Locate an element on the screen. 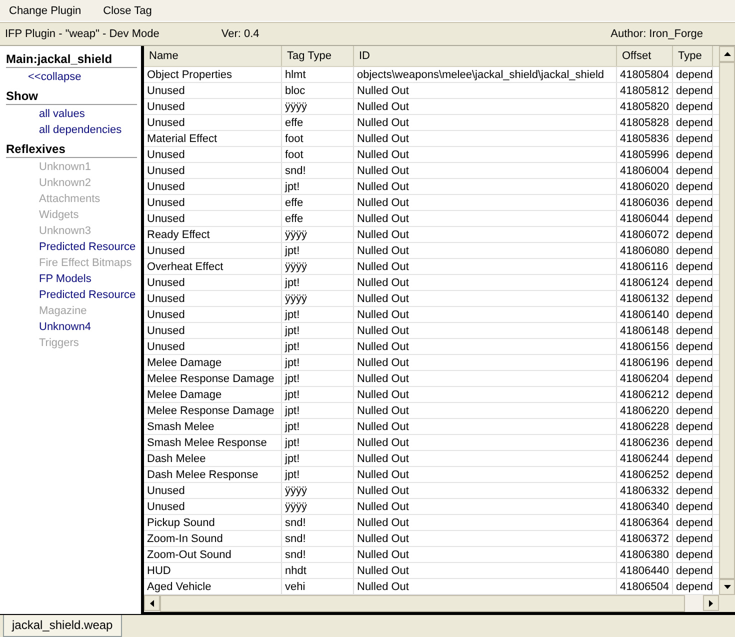 Image resolution: width=735 pixels, height=637 pixels. table-cell: 41806072 is located at coordinates (645, 234).